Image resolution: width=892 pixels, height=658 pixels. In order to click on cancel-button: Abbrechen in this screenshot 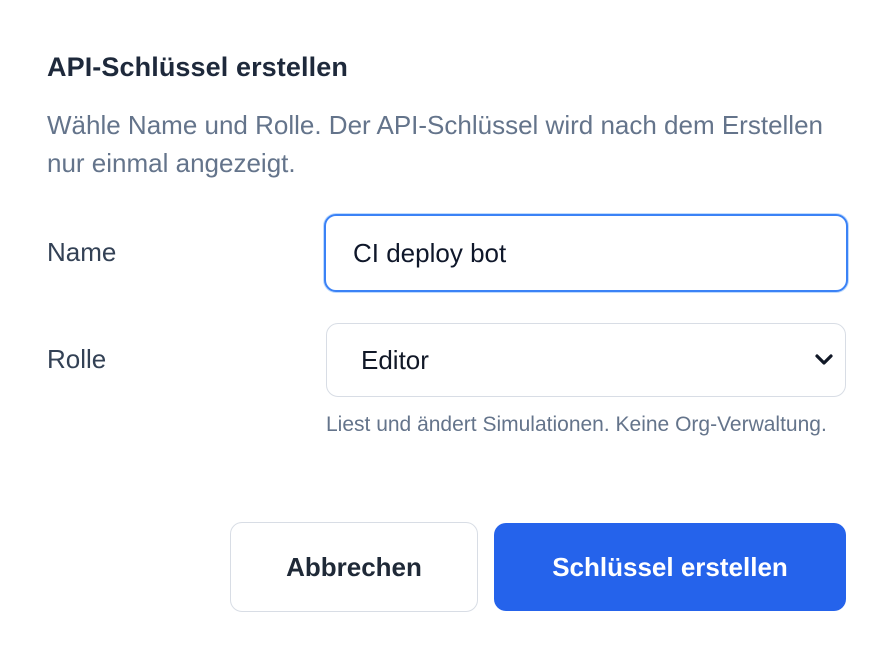, I will do `click(354, 567)`.